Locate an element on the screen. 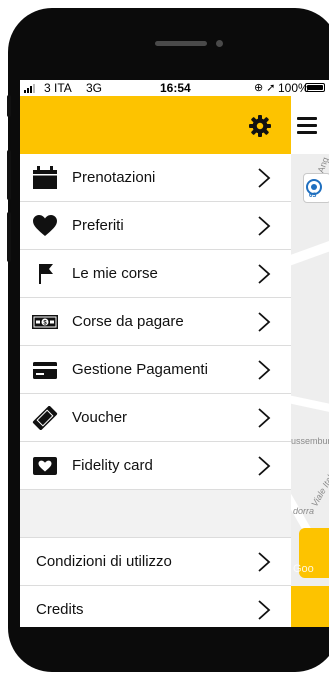 The image size is (329, 676). menu-item-voucher: Voucher is located at coordinates (155, 418).